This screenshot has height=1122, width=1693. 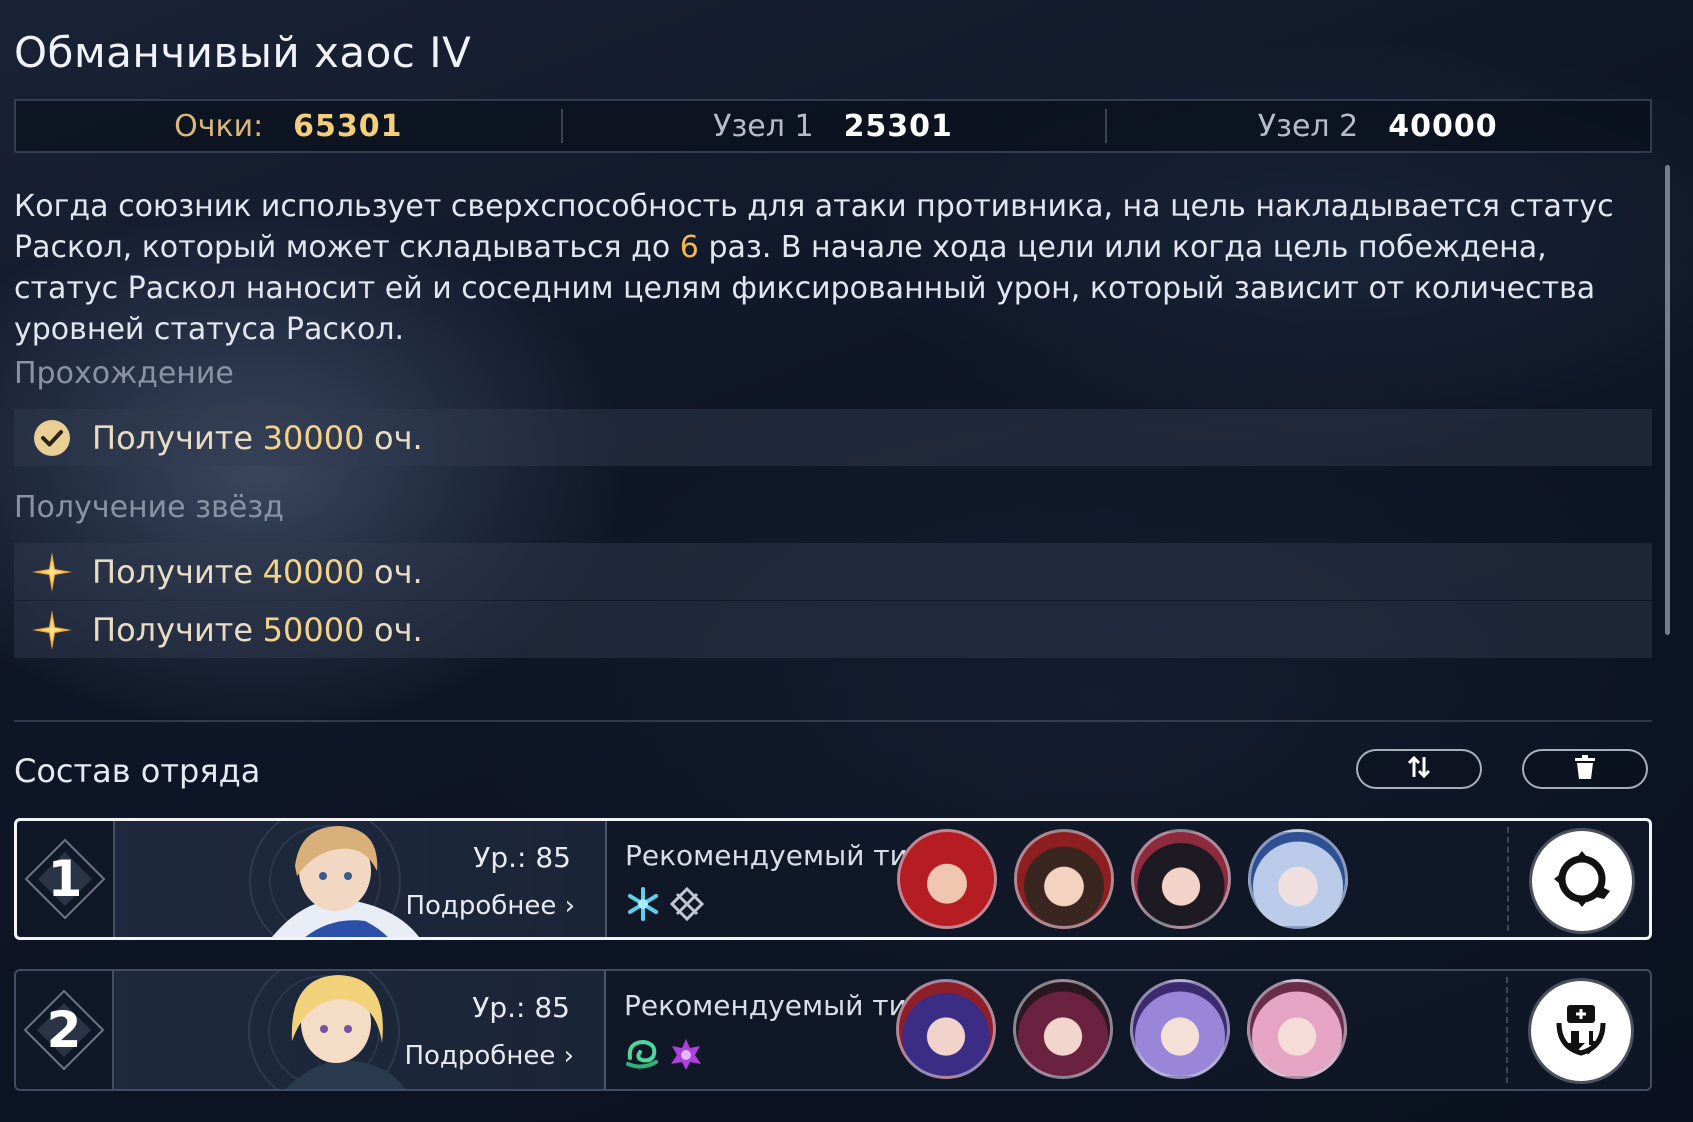 What do you see at coordinates (149, 507) in the screenshot?
I see `stars-heading: Получение звёзд` at bounding box center [149, 507].